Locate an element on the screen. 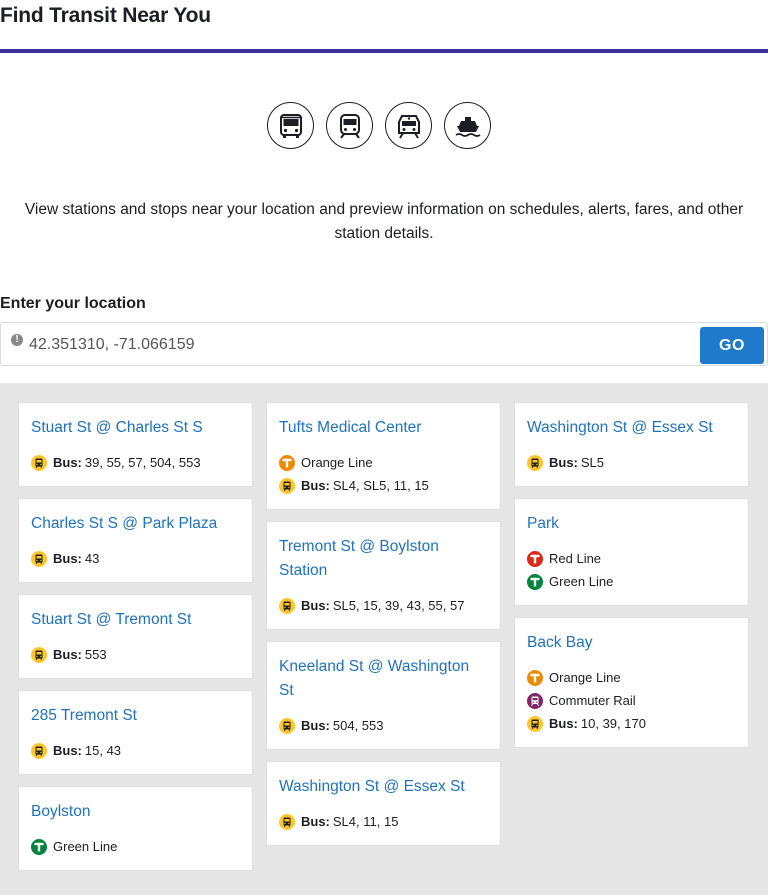  route-row: Red Line is located at coordinates (631, 558).